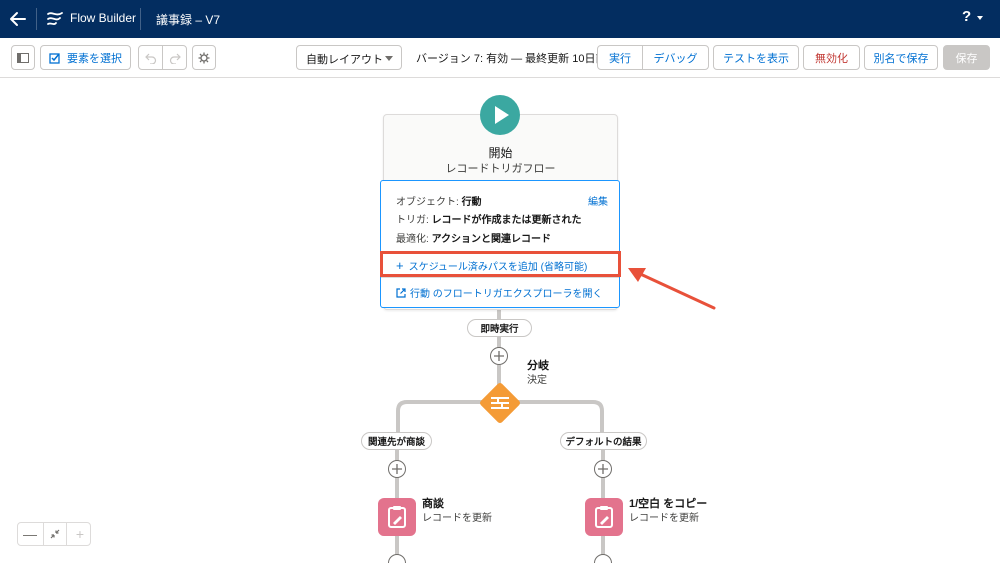 The width and height of the screenshot is (1000, 563). I want to click on panel-icon, so click(23, 57).